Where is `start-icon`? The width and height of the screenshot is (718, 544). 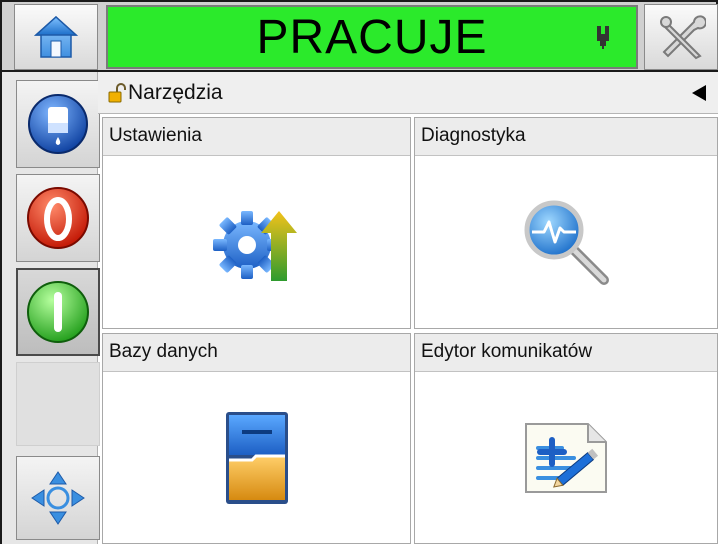
start-icon is located at coordinates (58, 312).